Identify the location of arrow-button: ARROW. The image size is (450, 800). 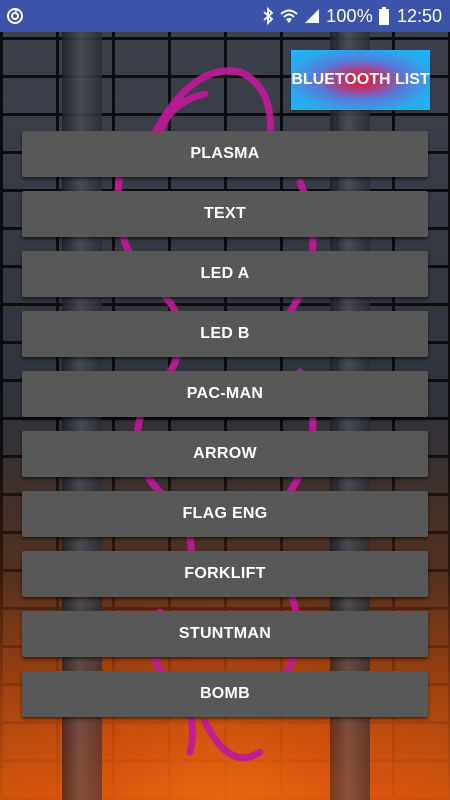
(225, 454).